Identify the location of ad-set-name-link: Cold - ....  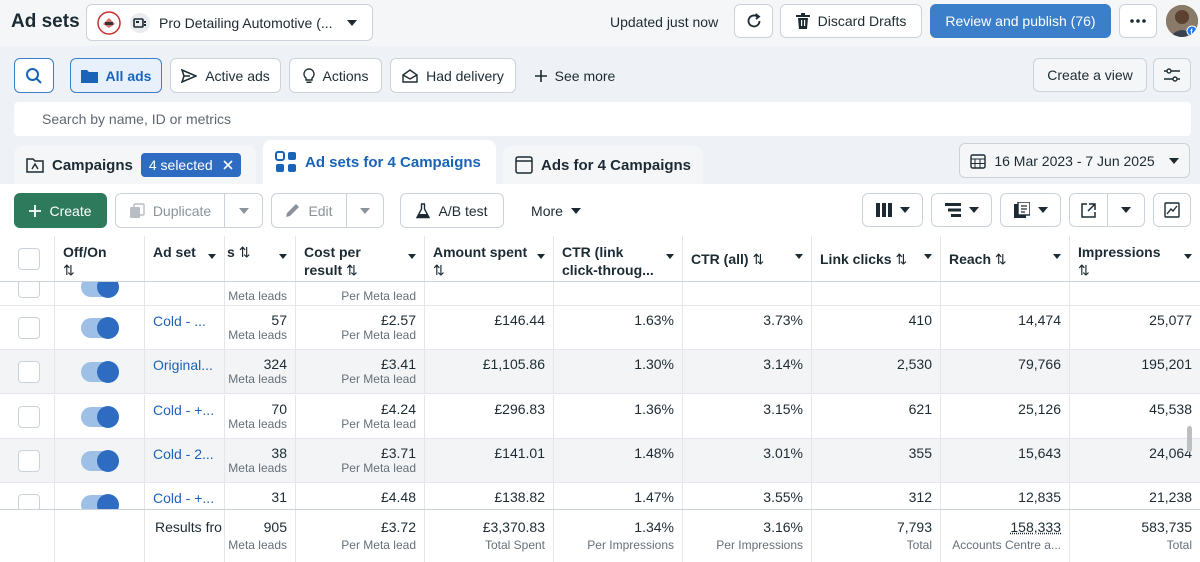
(179, 321).